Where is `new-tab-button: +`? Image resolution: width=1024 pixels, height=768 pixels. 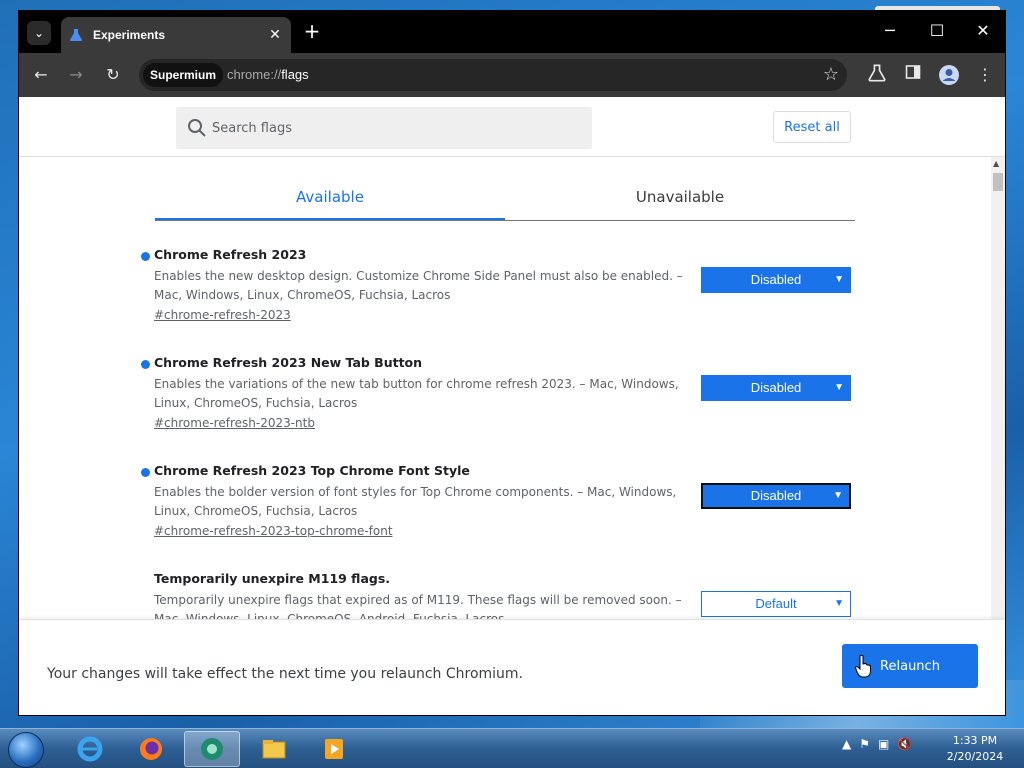
new-tab-button: + is located at coordinates (312, 32).